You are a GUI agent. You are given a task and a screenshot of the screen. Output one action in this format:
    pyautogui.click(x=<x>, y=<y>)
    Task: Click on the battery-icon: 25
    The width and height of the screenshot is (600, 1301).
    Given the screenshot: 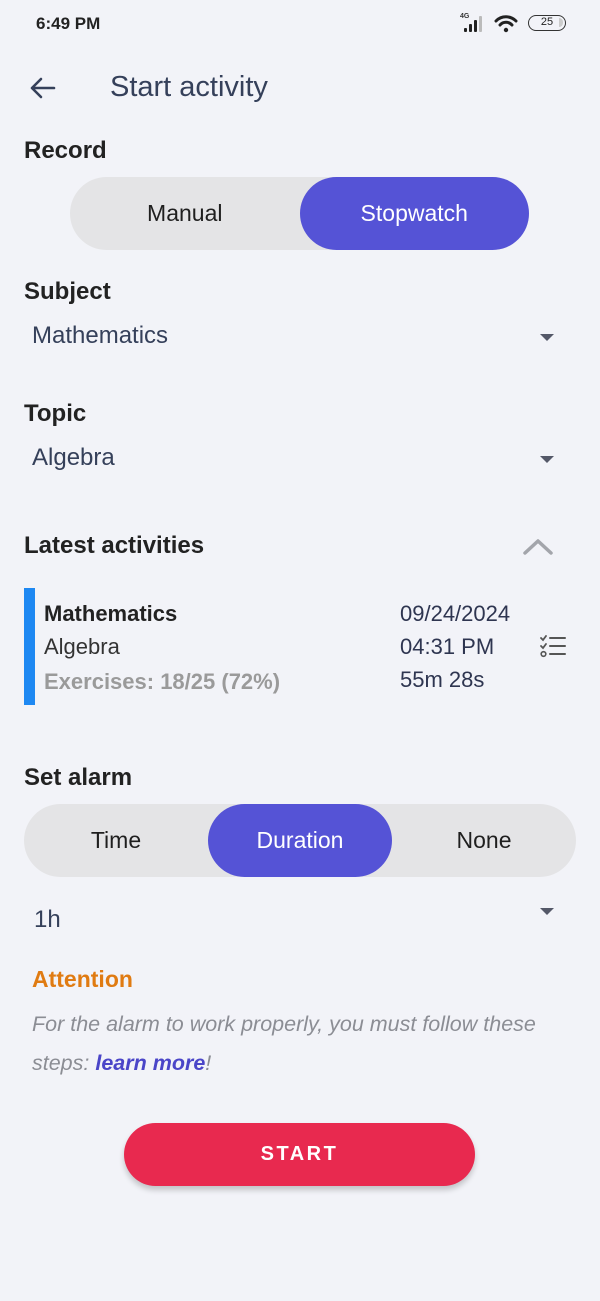 What is the action you would take?
    pyautogui.click(x=547, y=23)
    